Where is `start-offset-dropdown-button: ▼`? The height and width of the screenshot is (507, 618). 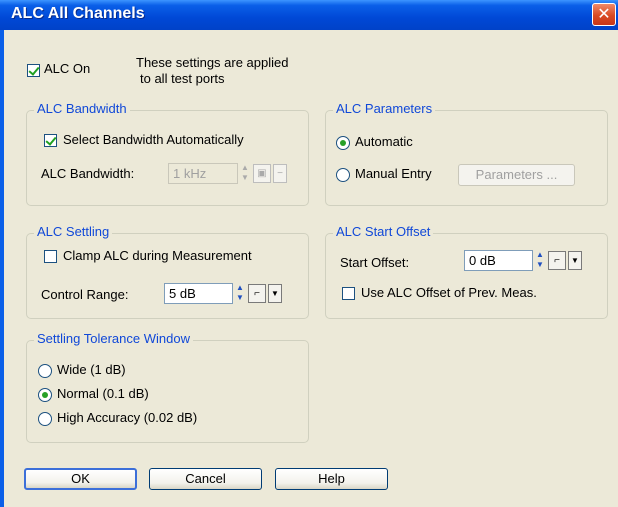 start-offset-dropdown-button: ▼ is located at coordinates (575, 260).